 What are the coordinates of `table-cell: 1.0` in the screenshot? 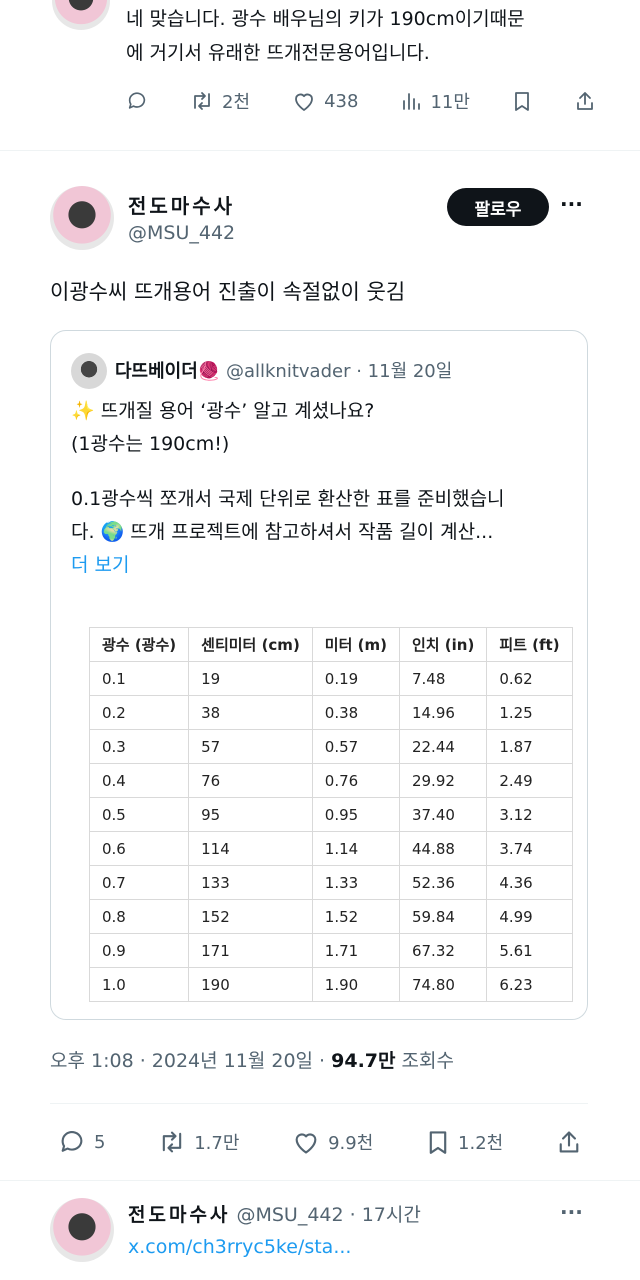 It's located at (139, 984).